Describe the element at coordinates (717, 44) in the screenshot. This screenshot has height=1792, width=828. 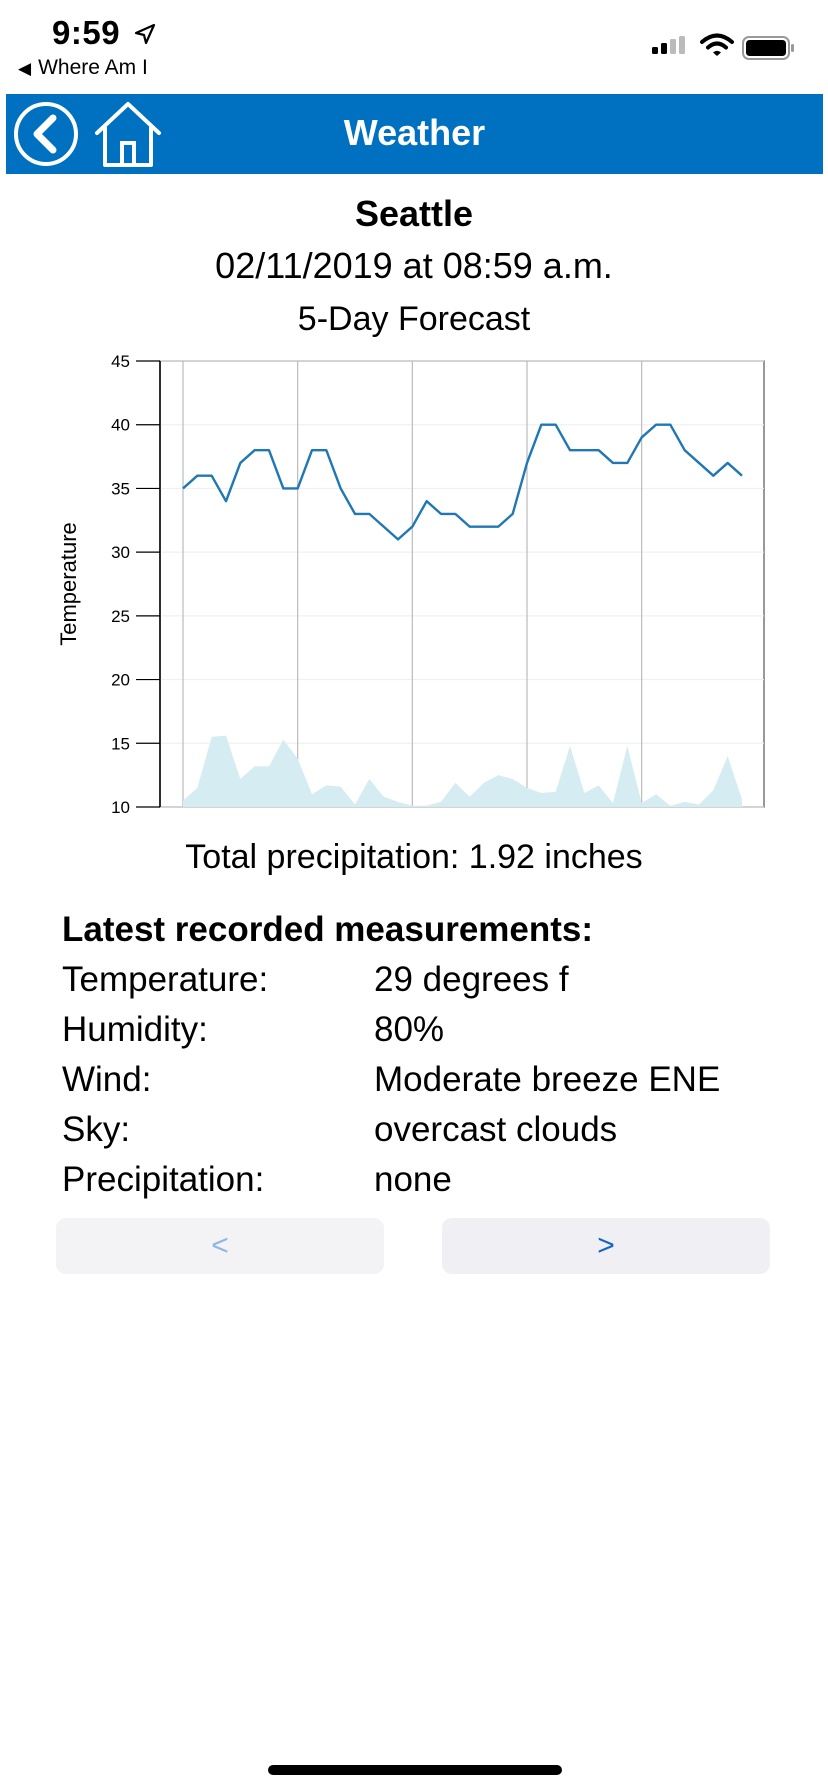
I see `wifi-icon` at that location.